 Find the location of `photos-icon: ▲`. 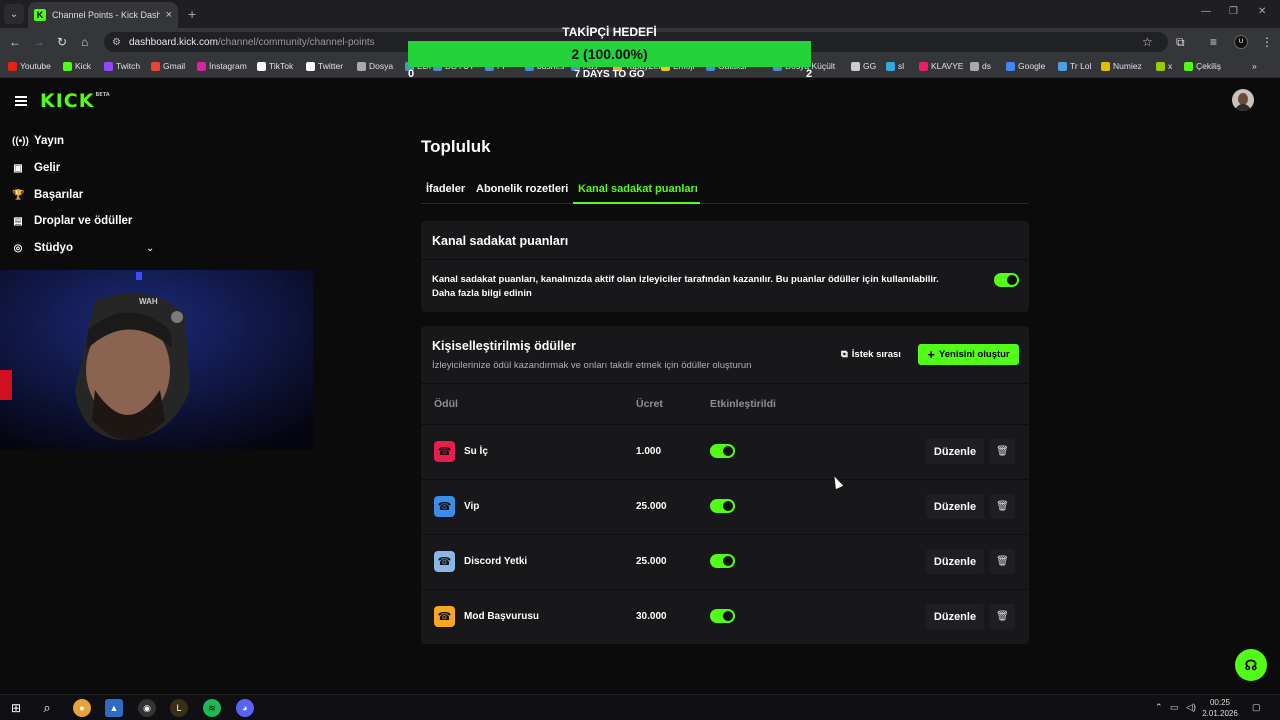

photos-icon: ▲ is located at coordinates (114, 708).